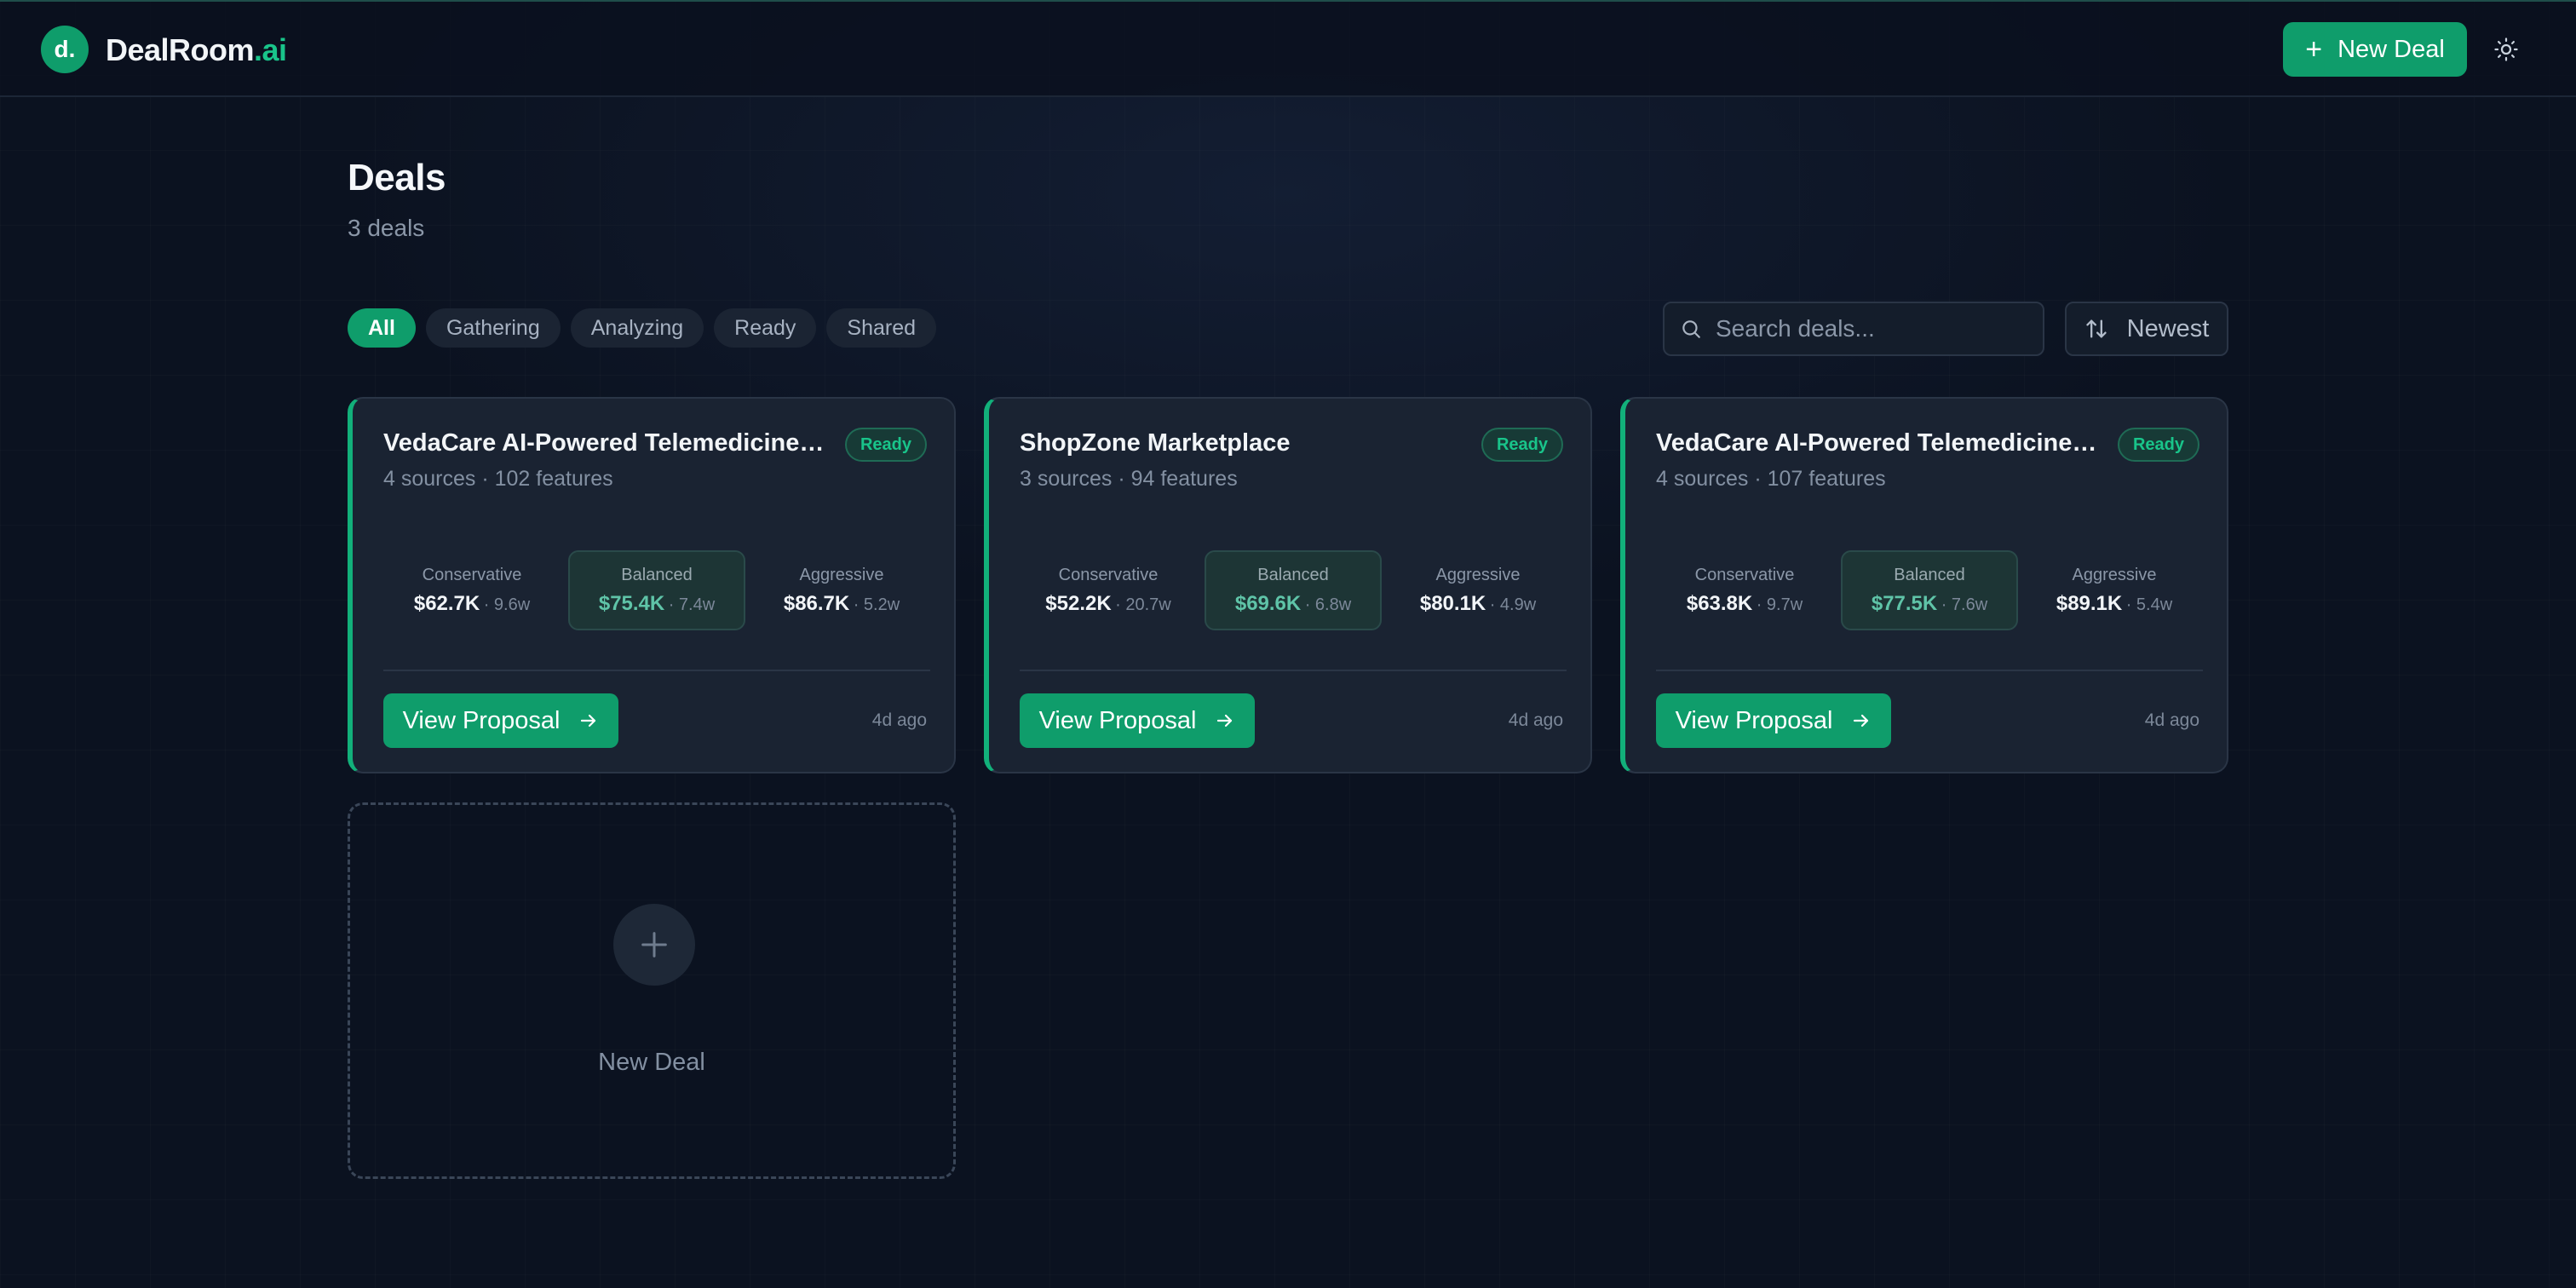 Image resolution: width=2576 pixels, height=1288 pixels. I want to click on tier-price: $75.4K, so click(632, 603).